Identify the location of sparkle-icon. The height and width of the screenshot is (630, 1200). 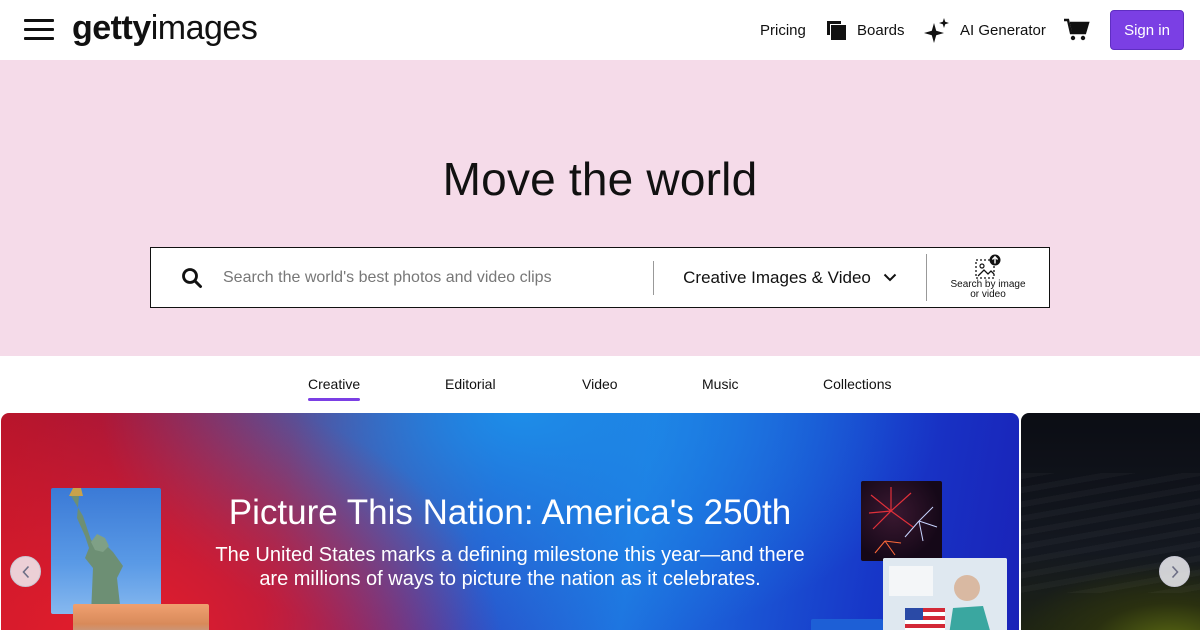
(936, 30).